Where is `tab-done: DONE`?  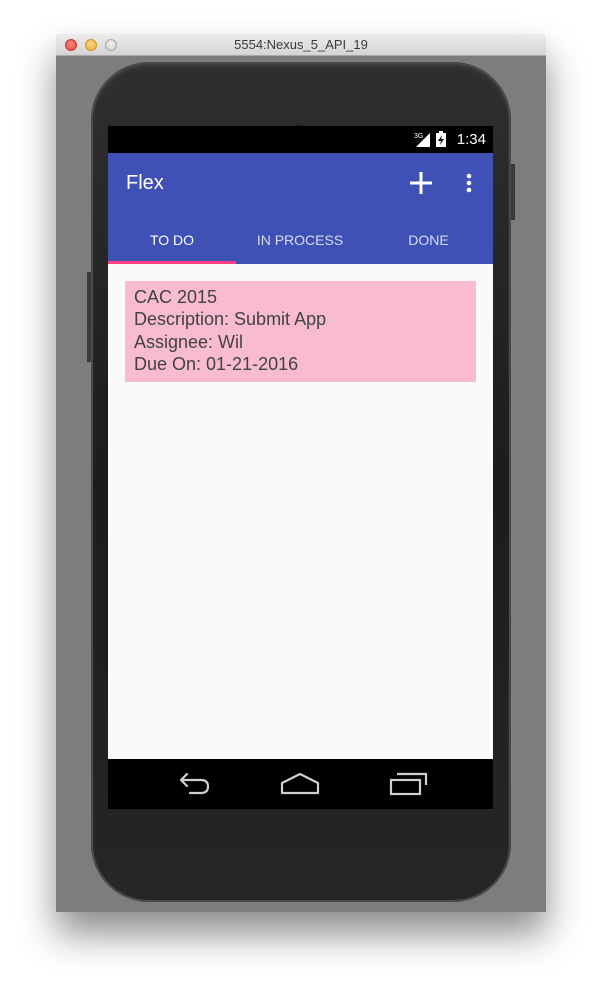
tab-done: DONE is located at coordinates (428, 240).